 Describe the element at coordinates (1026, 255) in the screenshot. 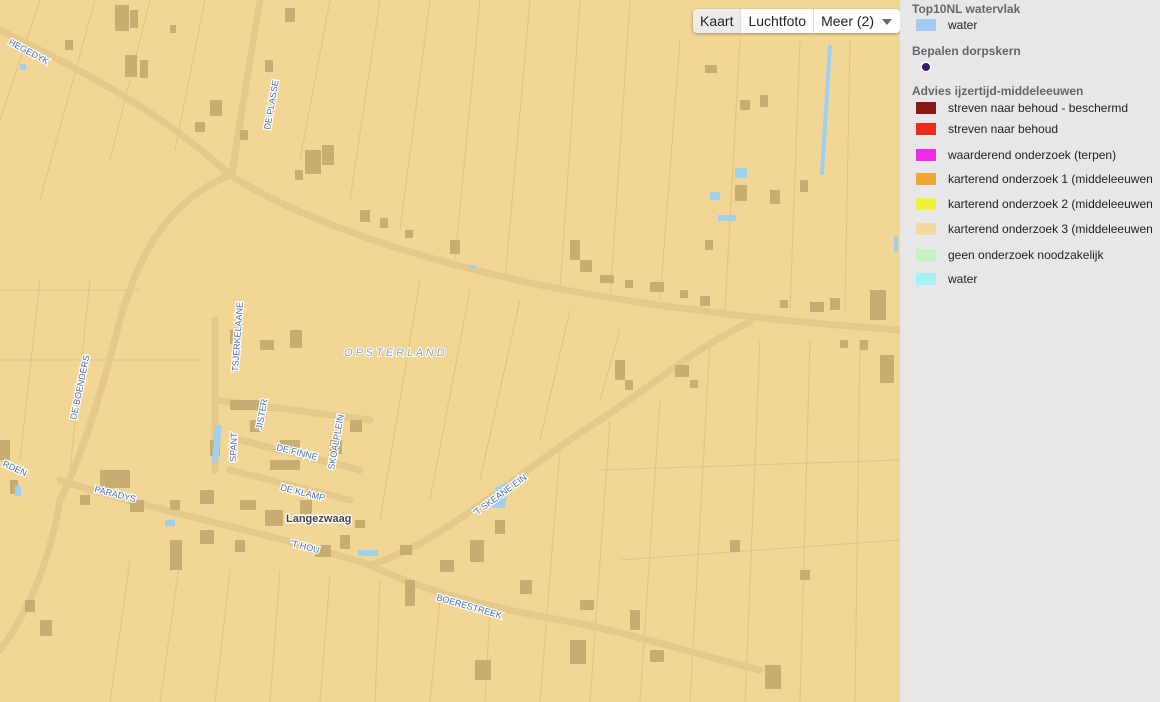

I see `legend-item-label: geen onderzoek noodzakelijk` at that location.